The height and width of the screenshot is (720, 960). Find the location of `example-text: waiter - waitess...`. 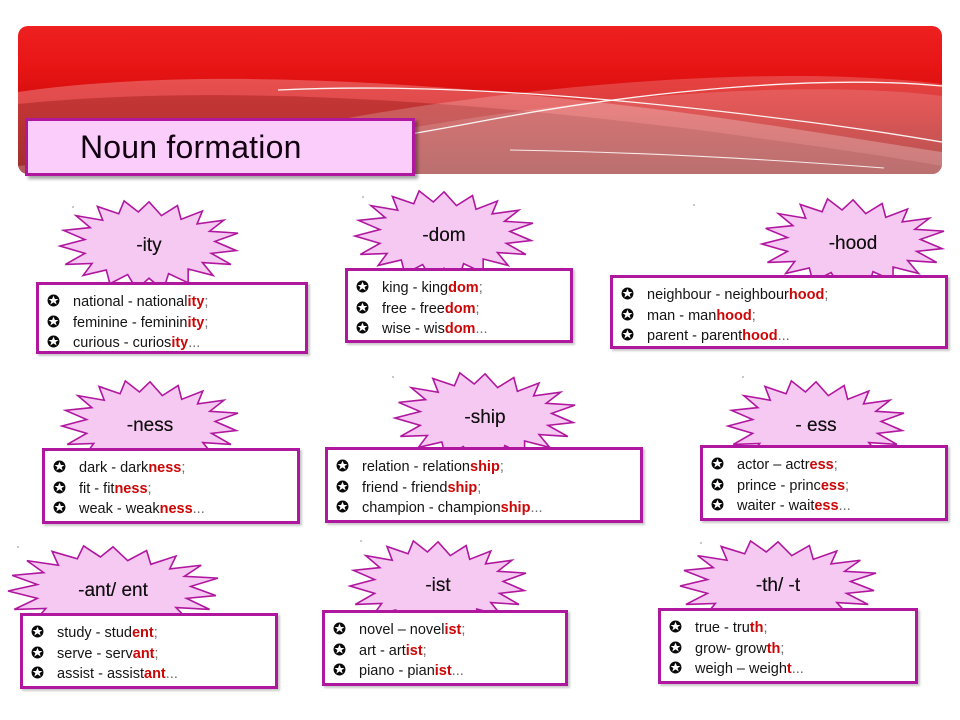

example-text: waiter - waitess... is located at coordinates (794, 506).